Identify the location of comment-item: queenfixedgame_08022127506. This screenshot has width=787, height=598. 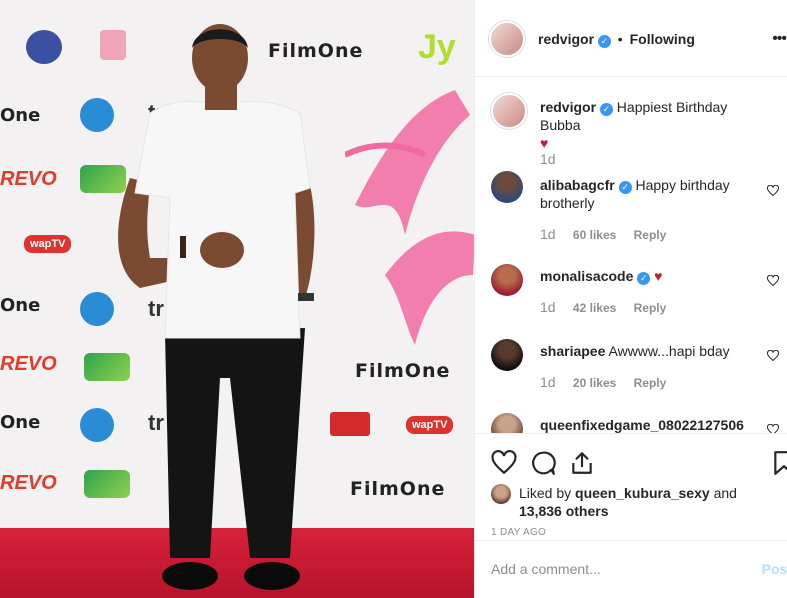
(639, 423).